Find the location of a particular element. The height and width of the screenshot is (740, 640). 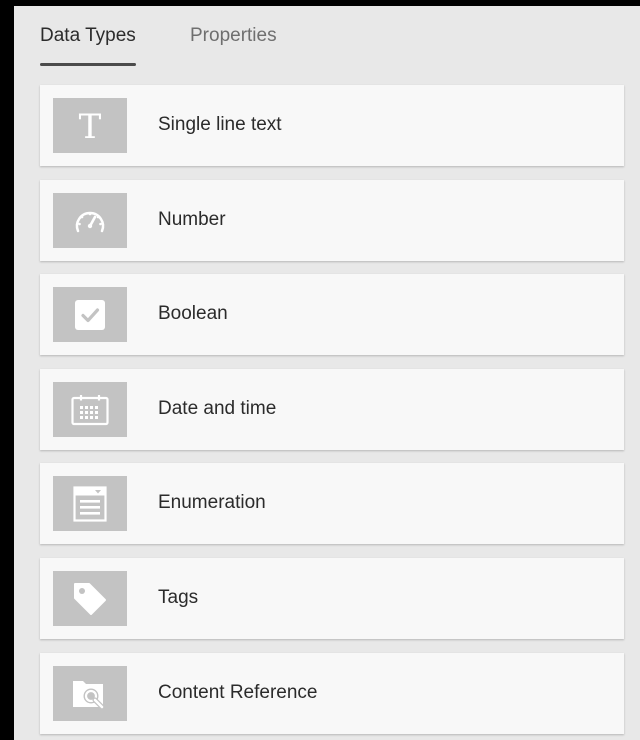

speedometer-icon is located at coordinates (90, 220).